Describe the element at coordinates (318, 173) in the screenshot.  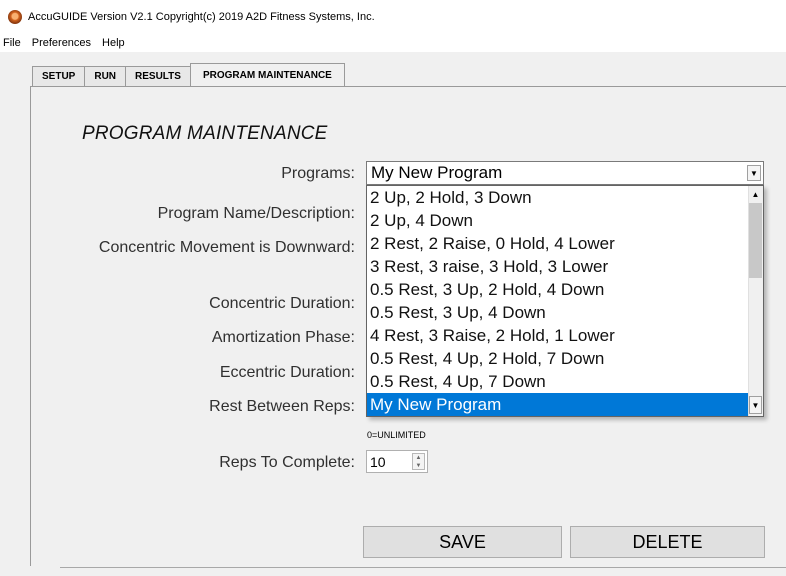
I see `programs-label: Programs:` at that location.